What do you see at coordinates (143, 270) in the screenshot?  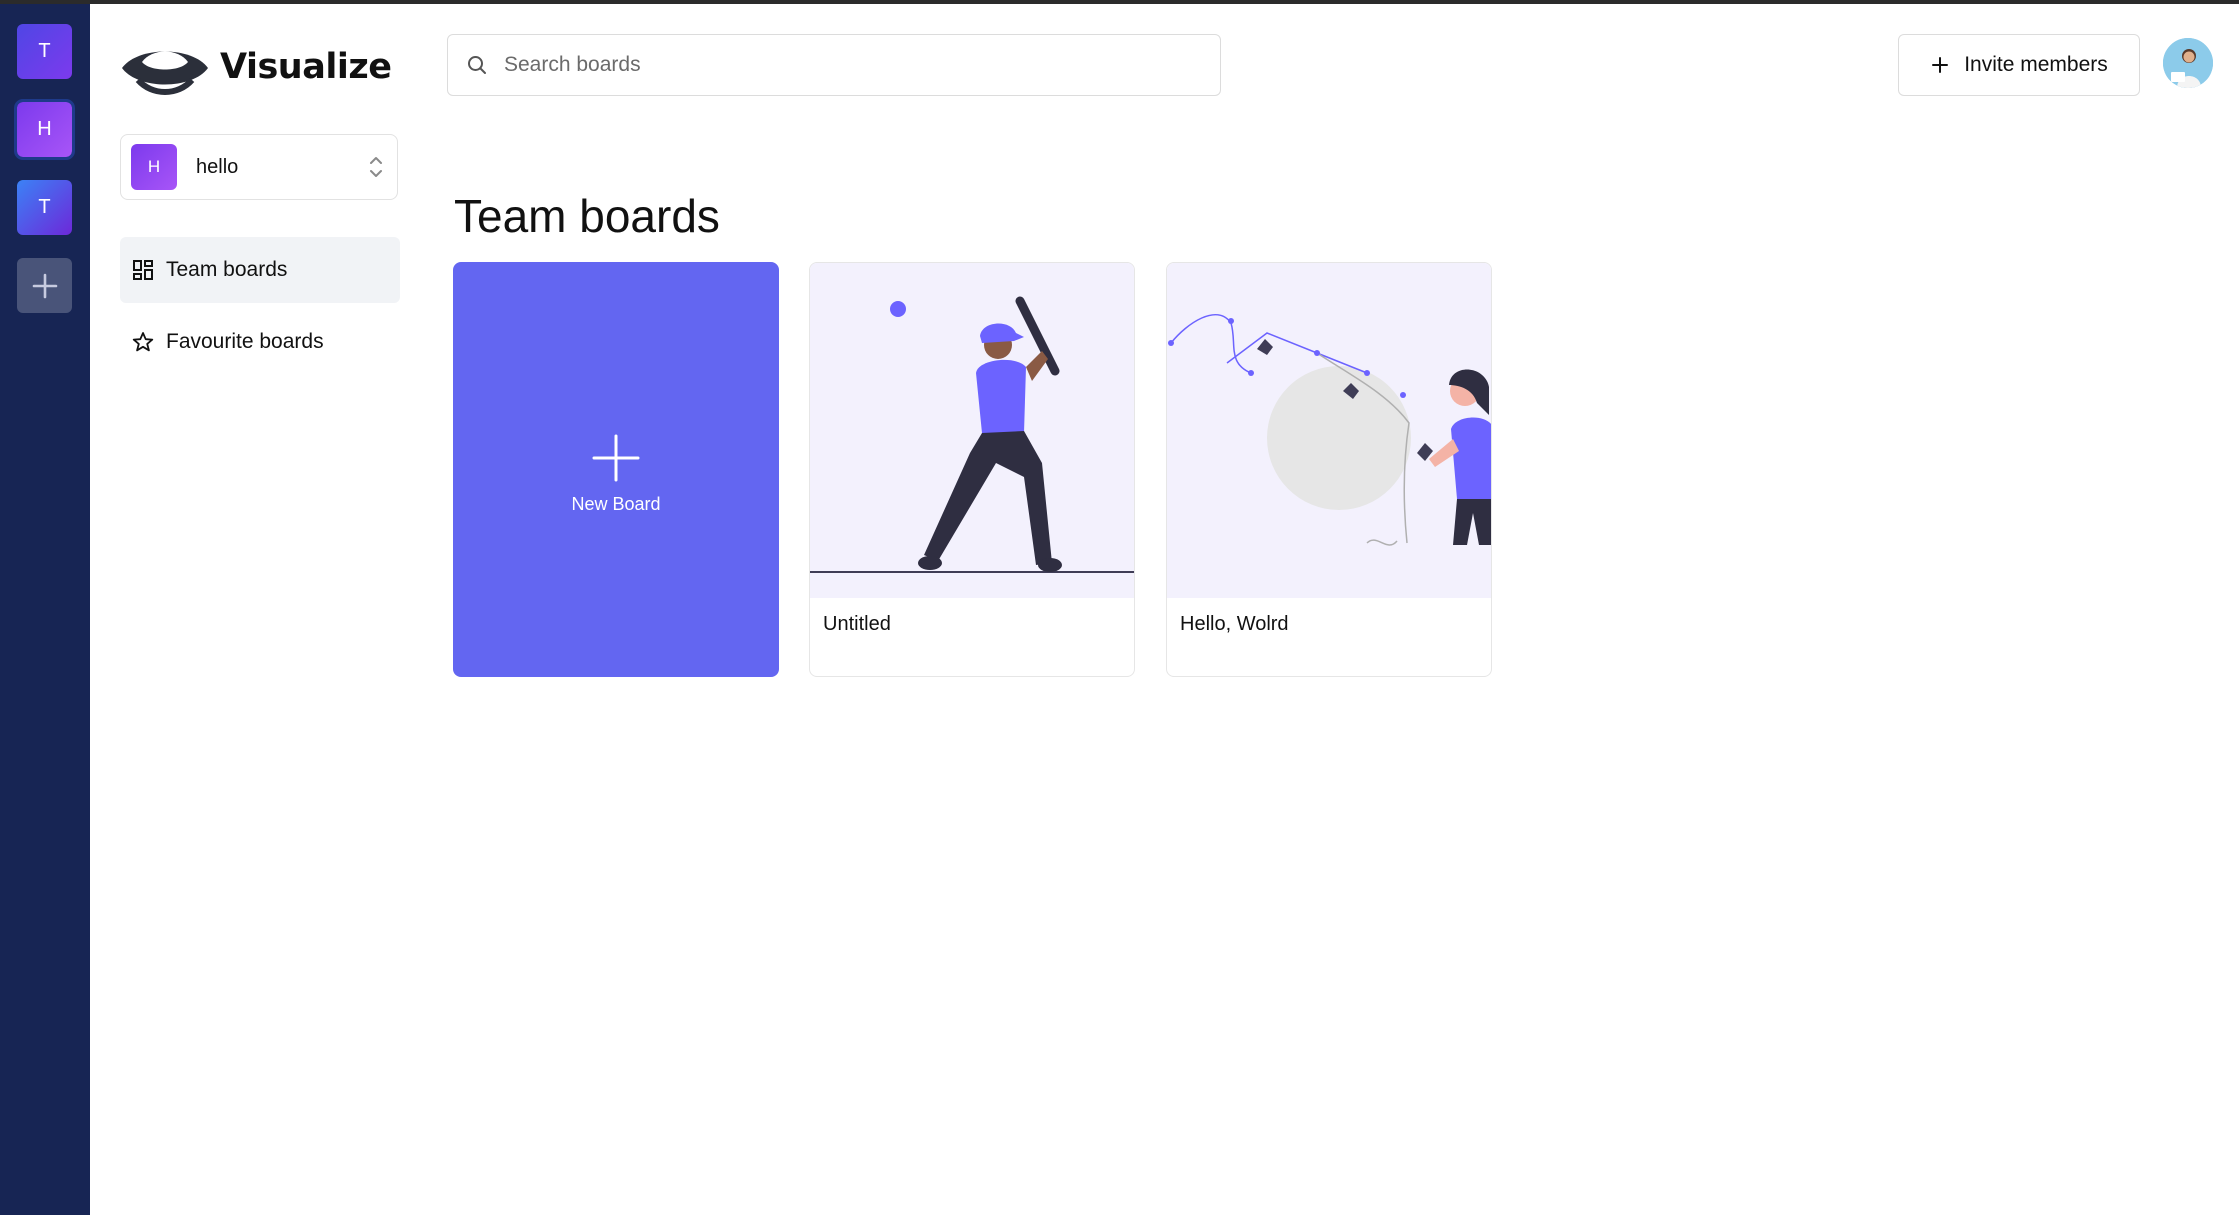 I see `dashboard-grid-icon` at bounding box center [143, 270].